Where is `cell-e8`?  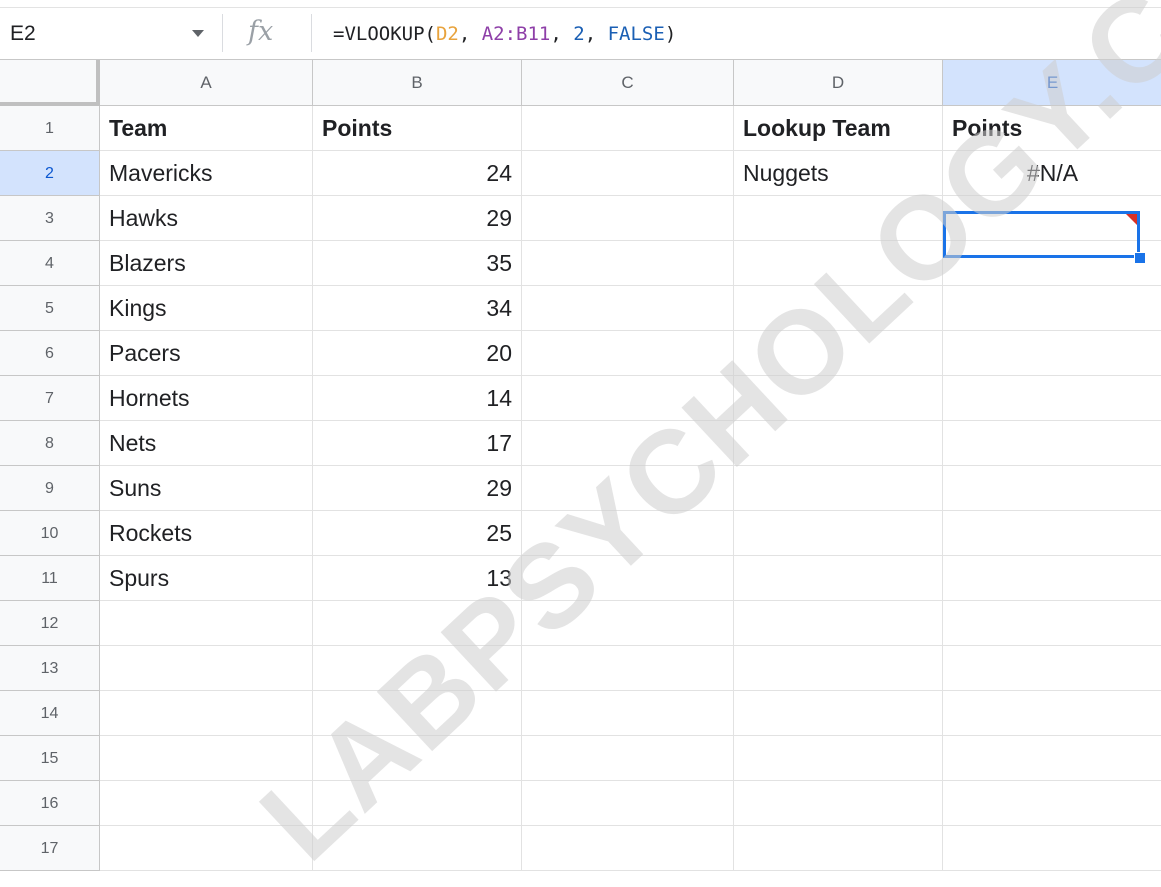 cell-e8 is located at coordinates (1052, 443).